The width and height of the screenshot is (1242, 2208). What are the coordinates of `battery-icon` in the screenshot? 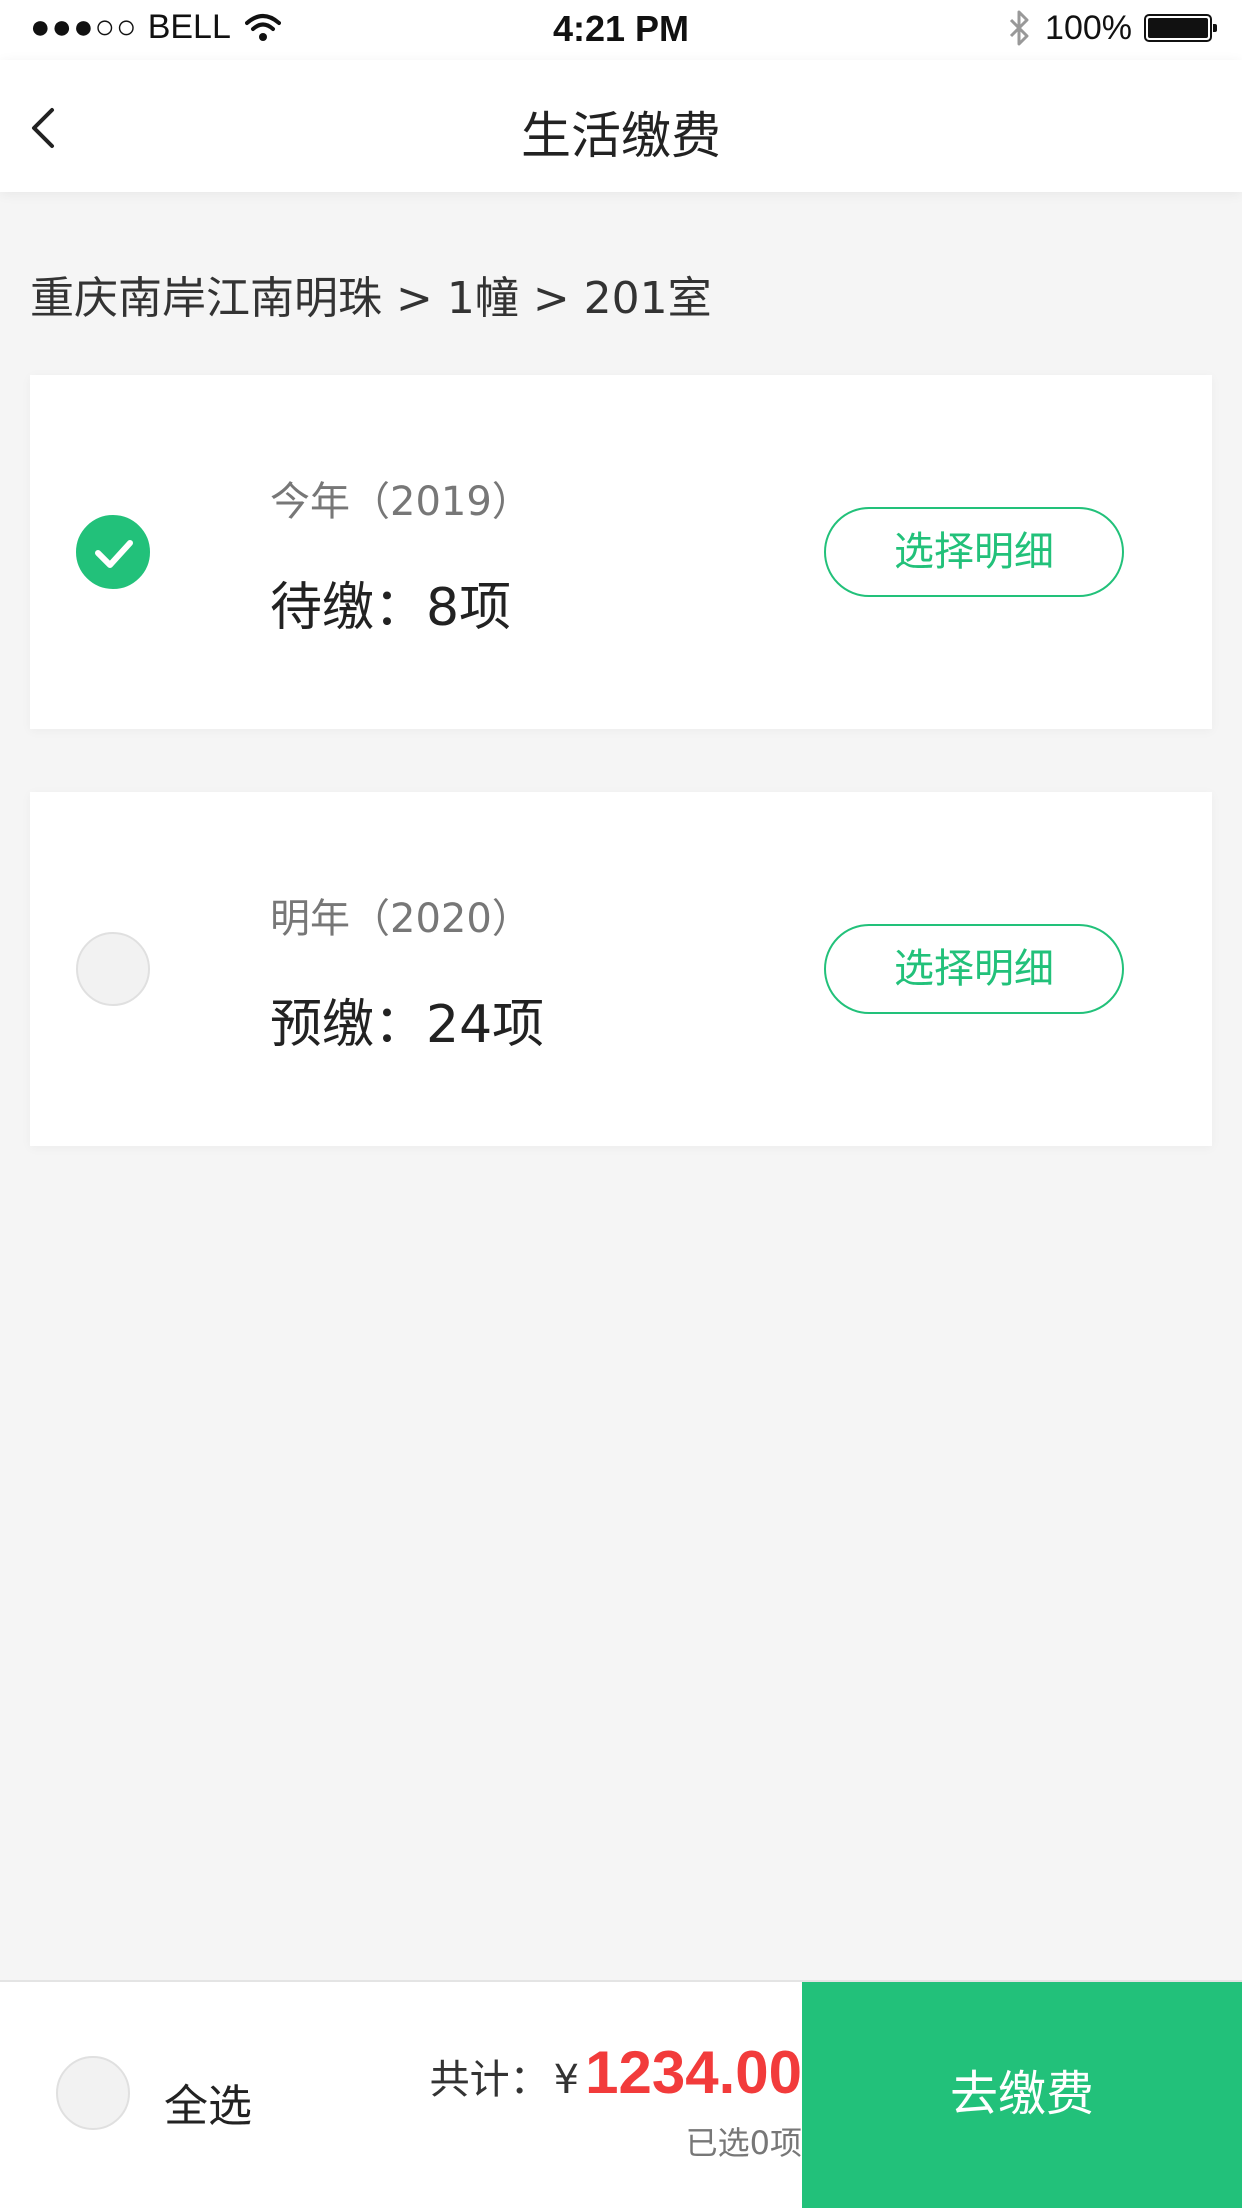 It's located at (1180, 28).